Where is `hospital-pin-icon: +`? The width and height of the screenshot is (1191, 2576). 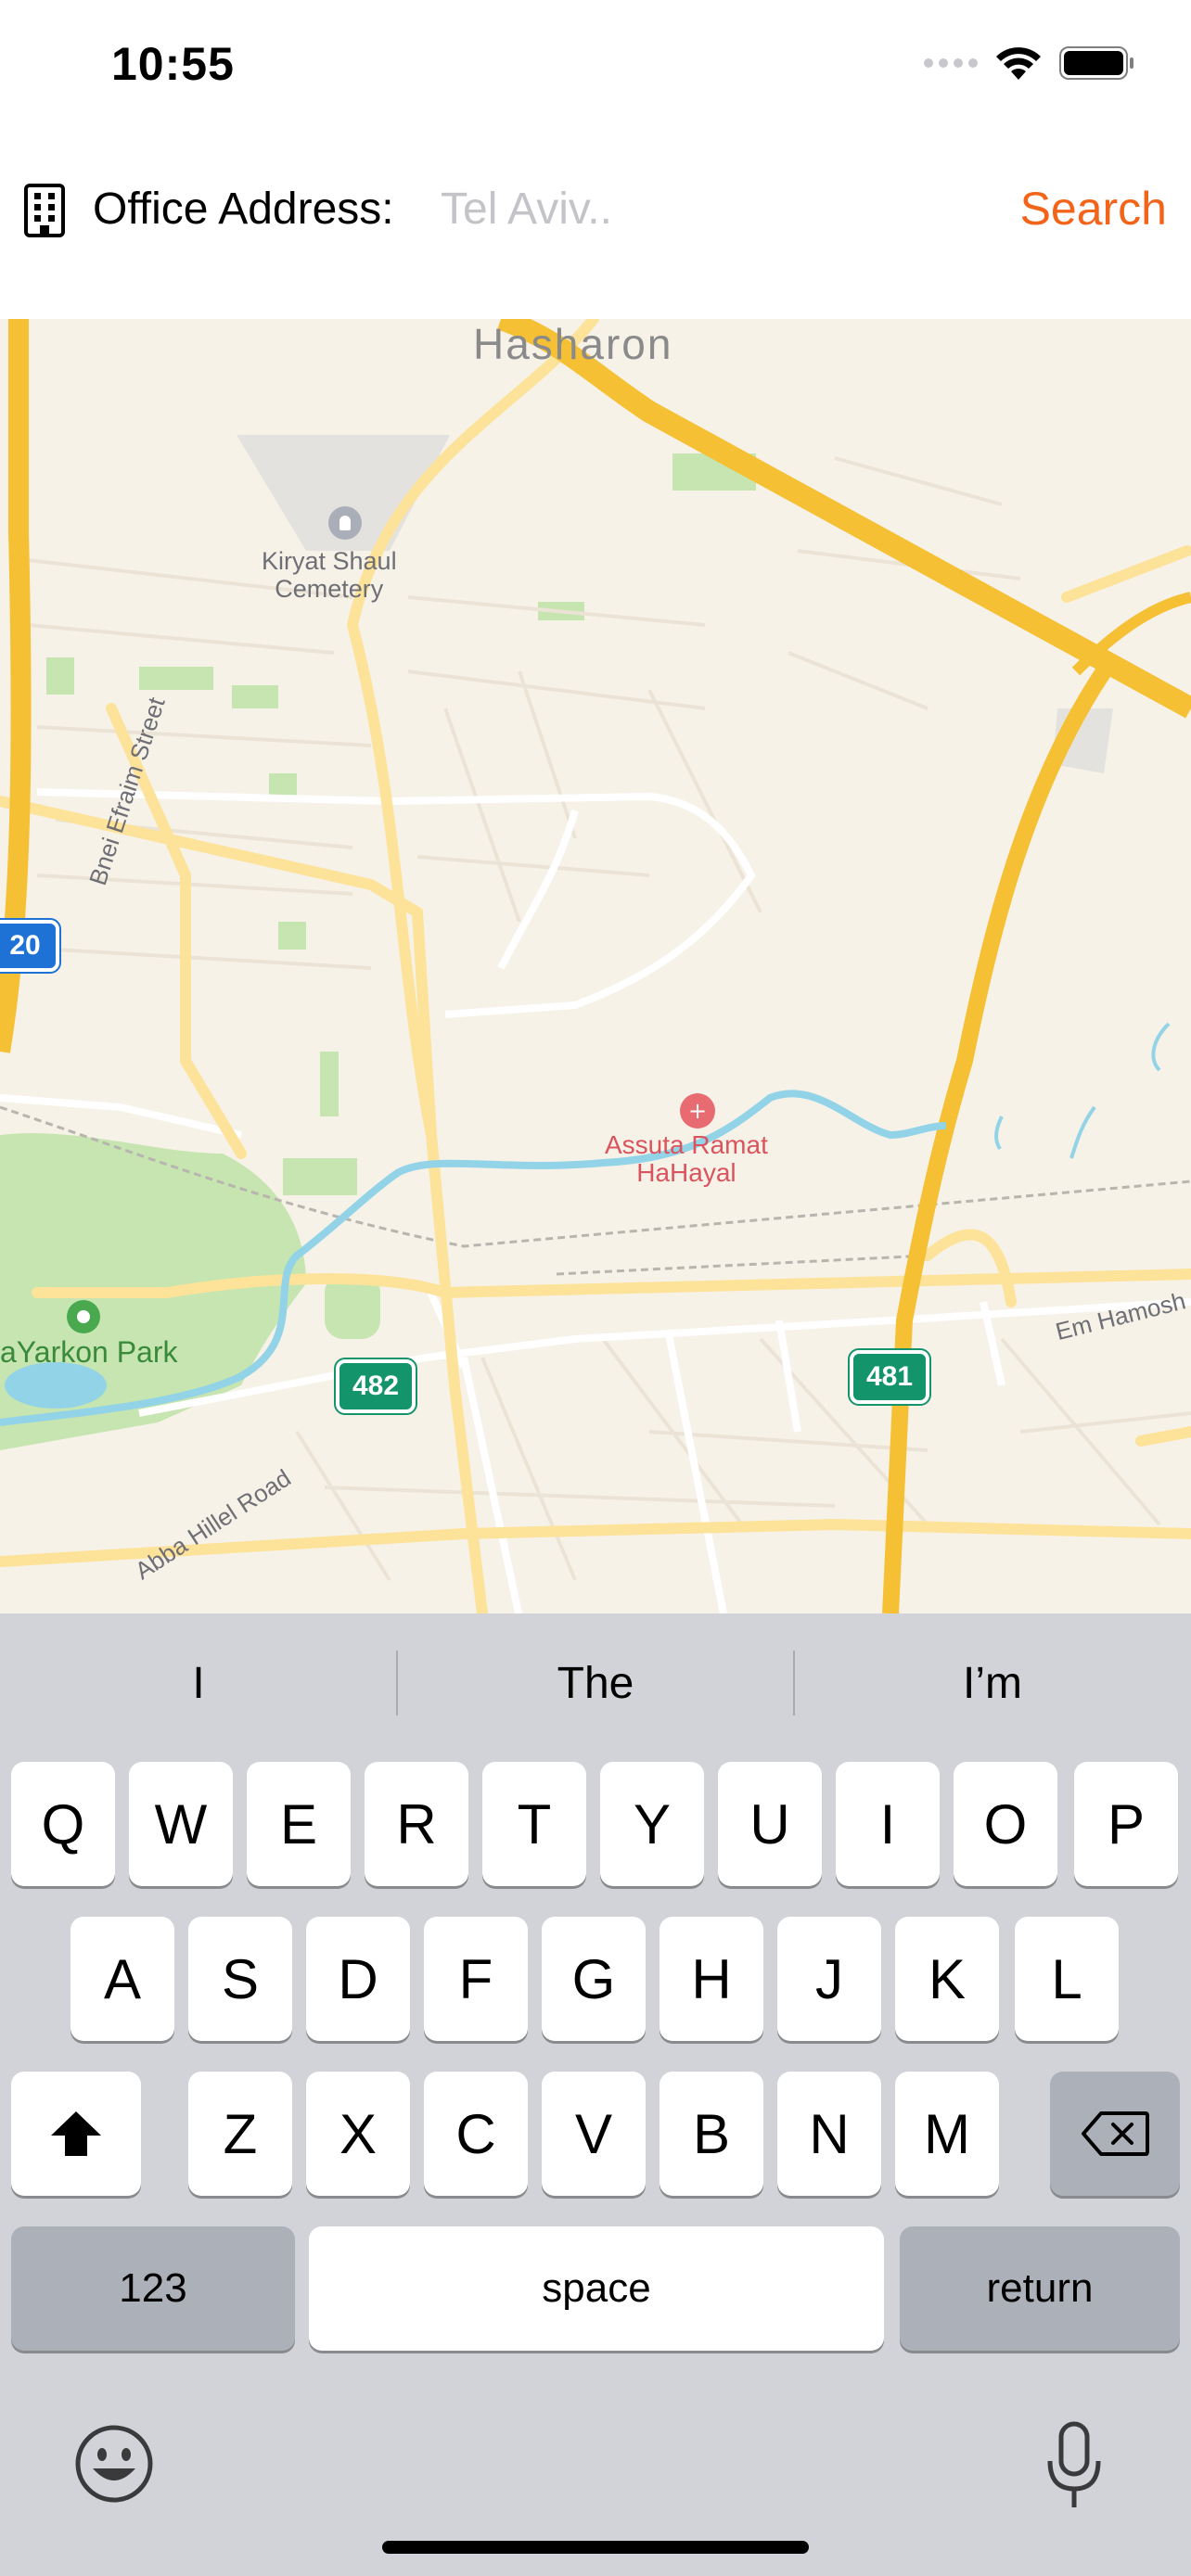
hospital-pin-icon: + is located at coordinates (697, 1111).